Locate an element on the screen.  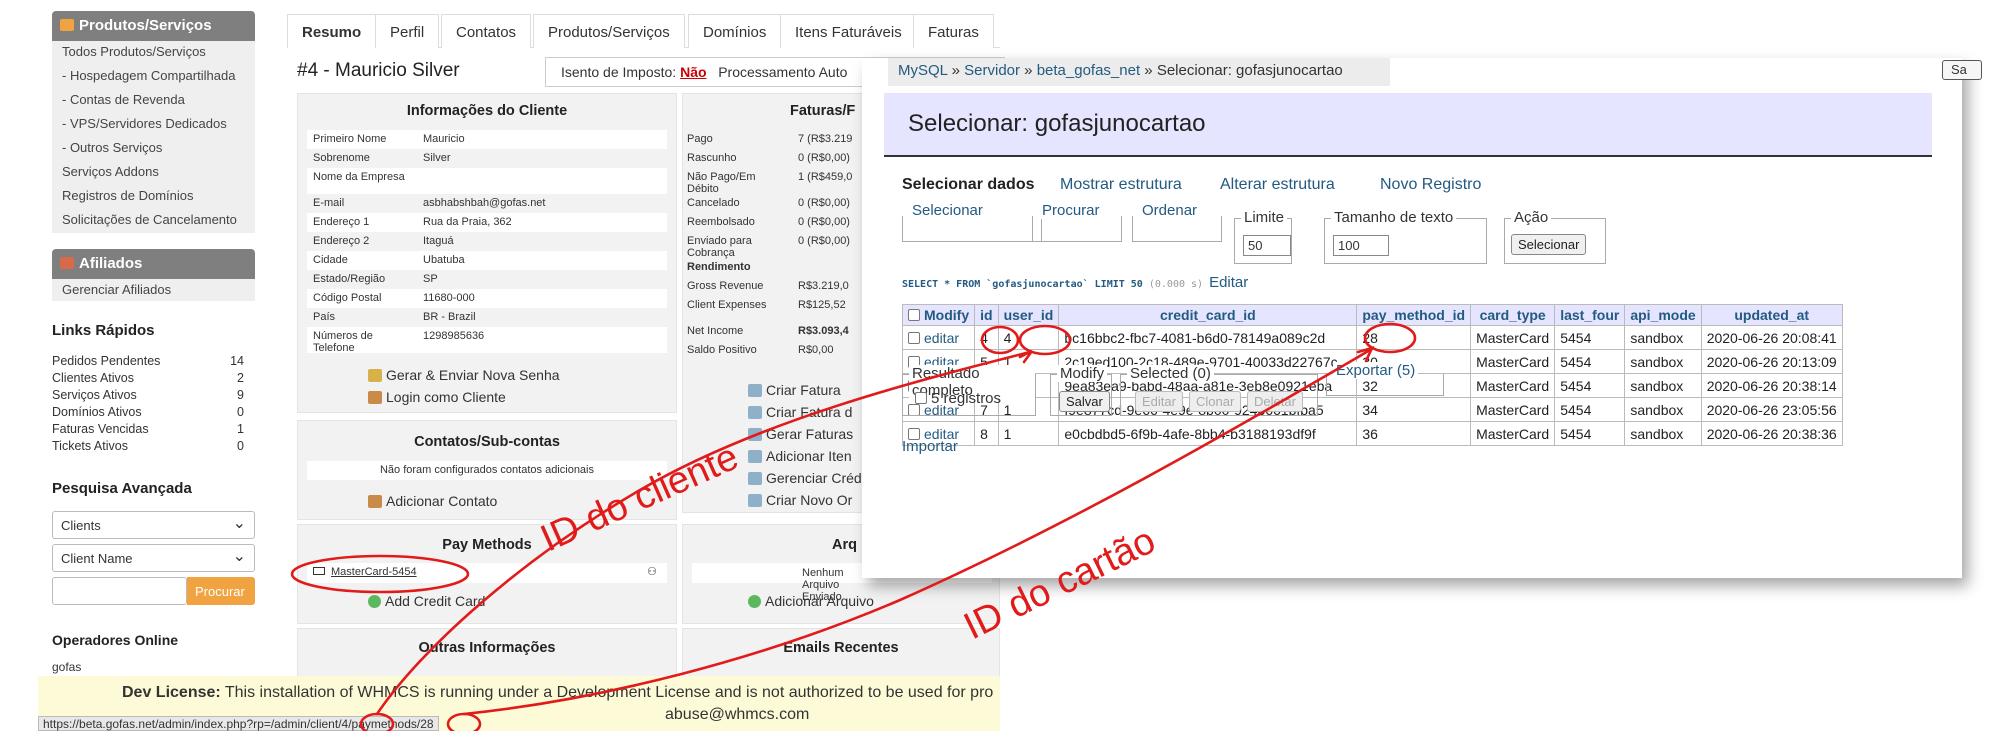
limit-input: 50 is located at coordinates (1267, 245).